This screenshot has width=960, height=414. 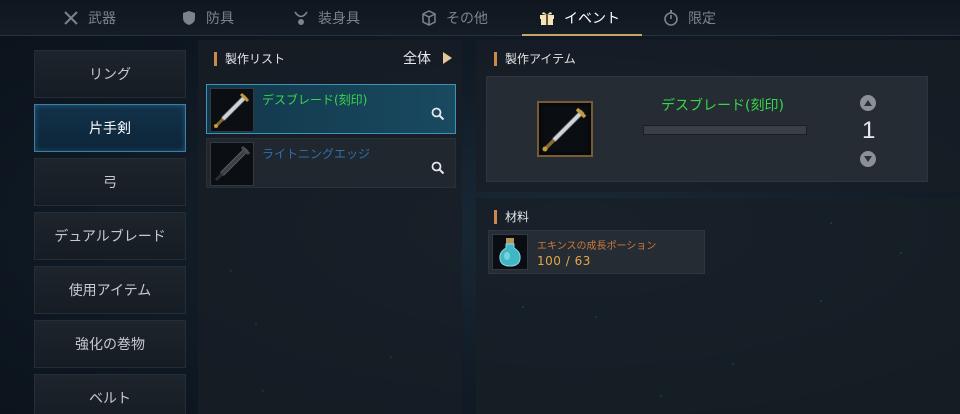 I want to click on category-label: 使用アイテム, so click(x=110, y=291).